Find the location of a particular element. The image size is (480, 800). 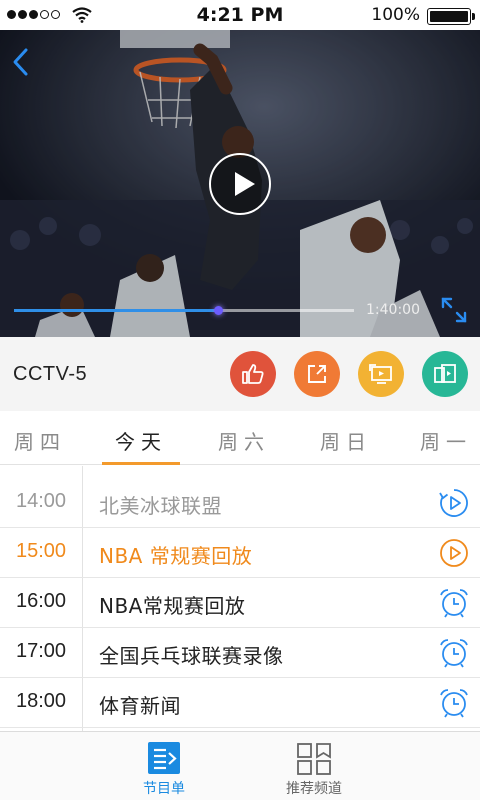

fullscreen-expand-icon is located at coordinates (454, 310).